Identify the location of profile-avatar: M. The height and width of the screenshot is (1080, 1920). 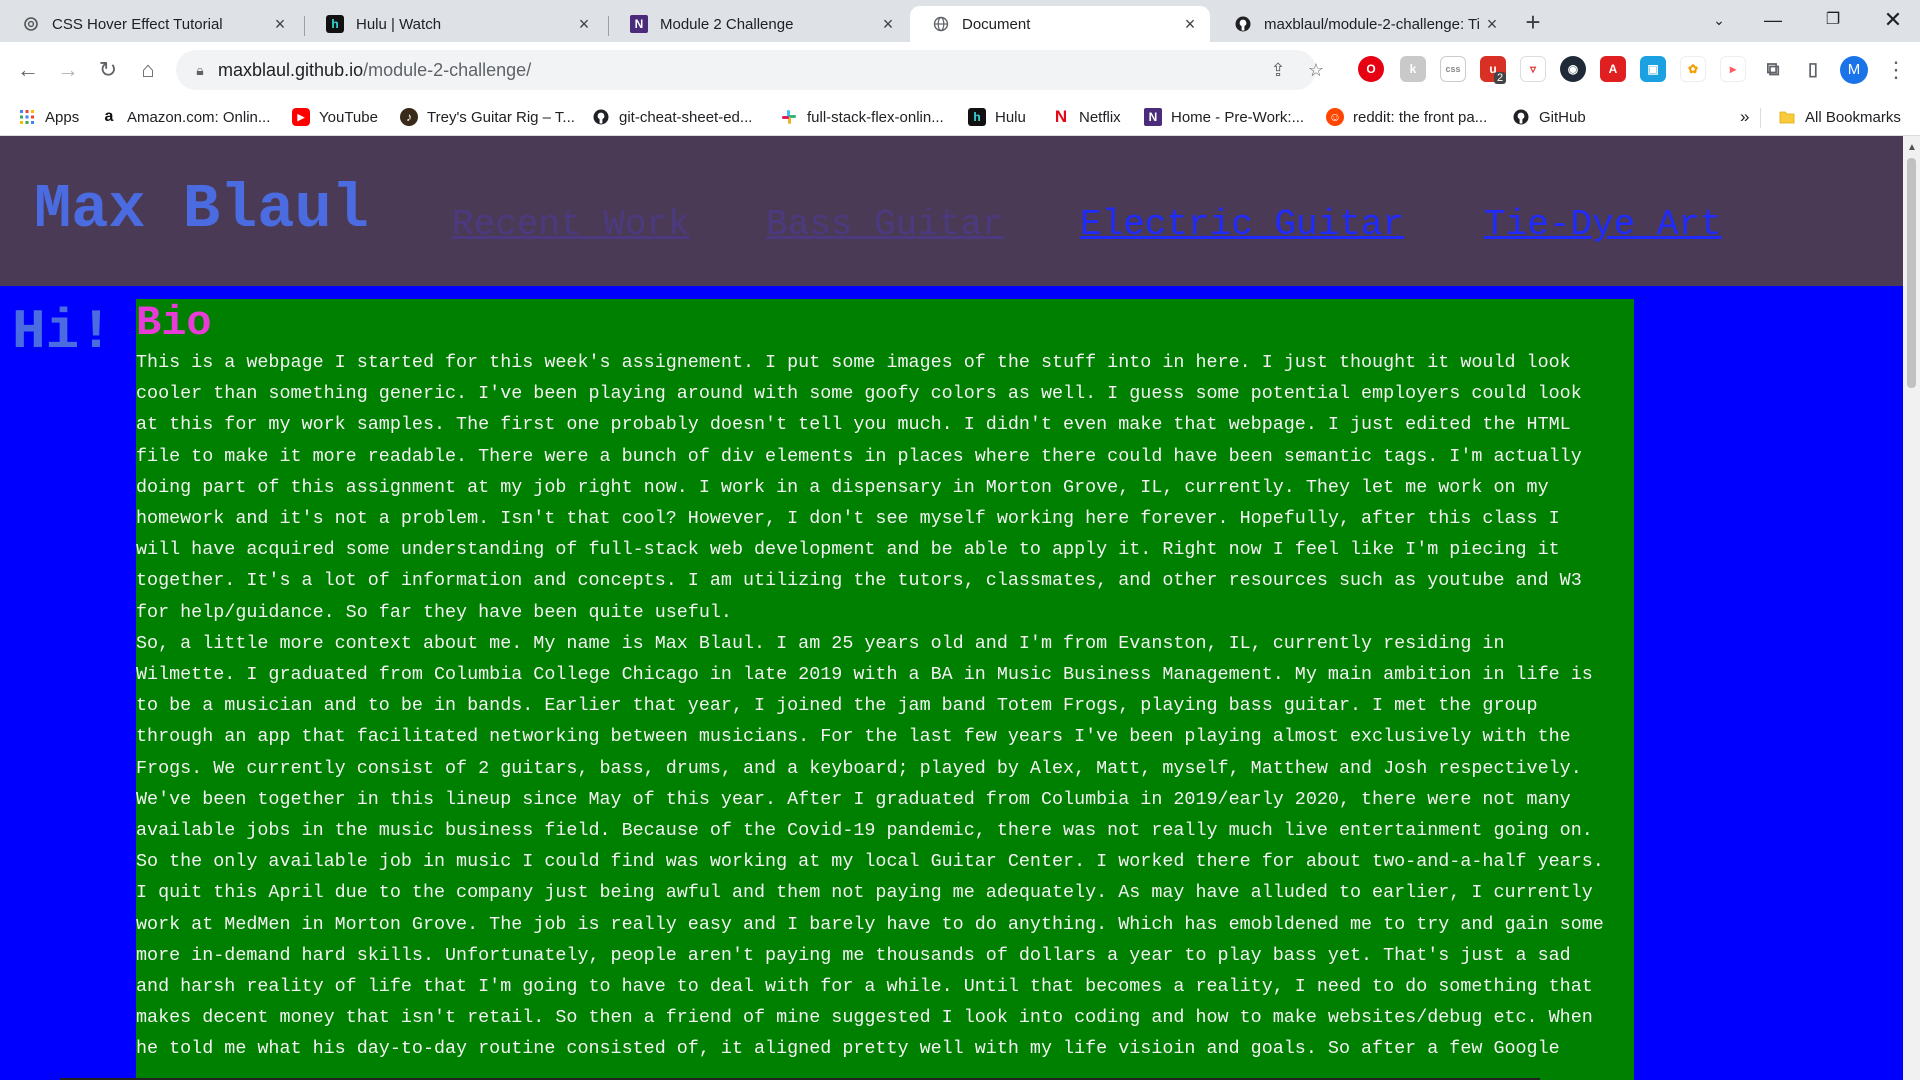
(1854, 70).